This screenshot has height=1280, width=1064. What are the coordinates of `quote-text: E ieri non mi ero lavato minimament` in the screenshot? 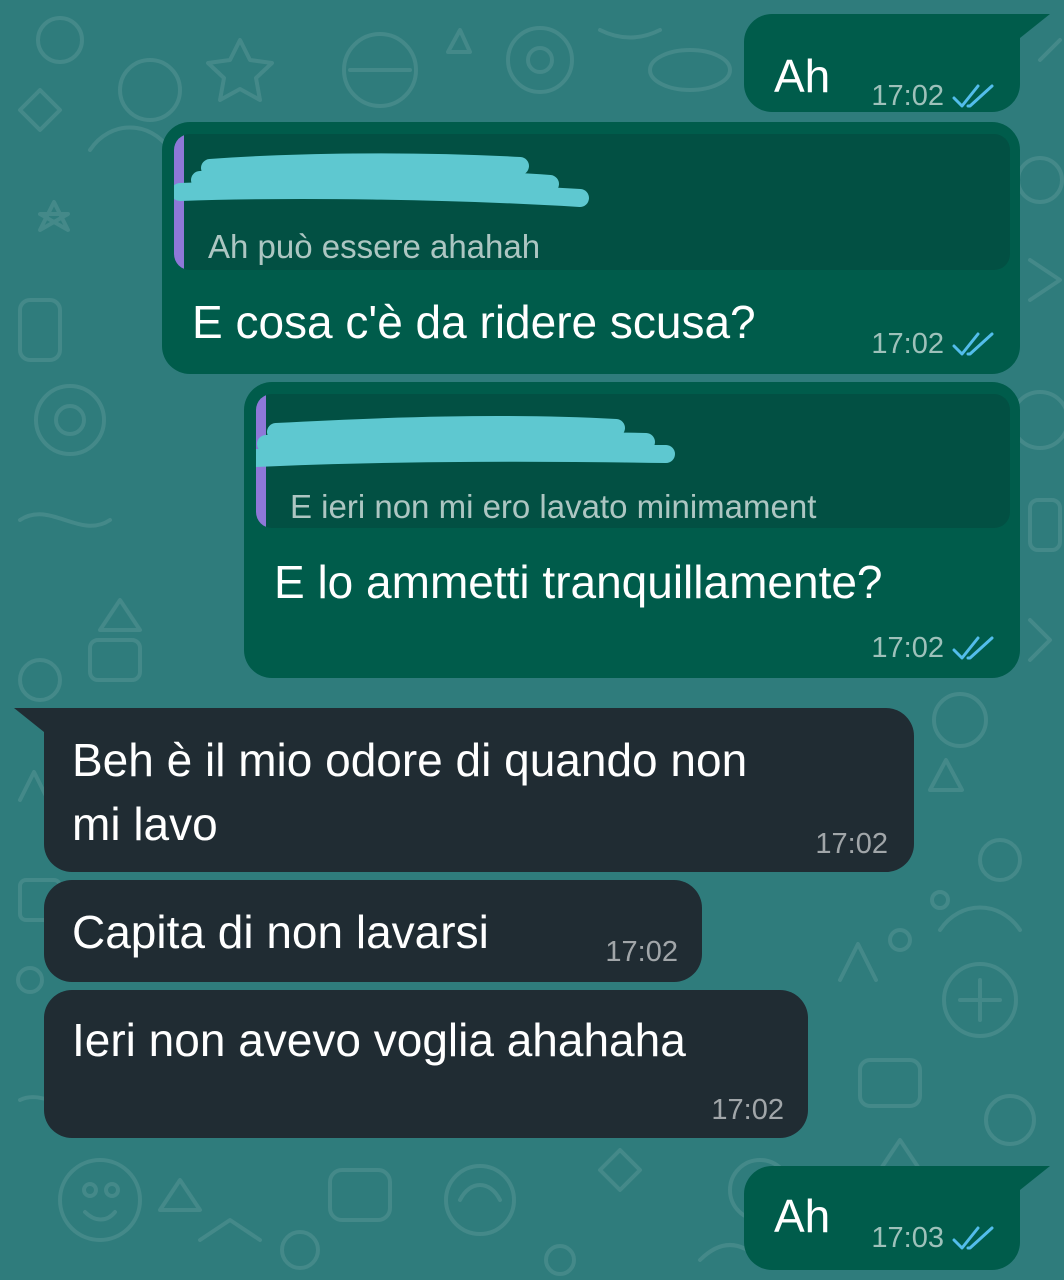 It's located at (553, 506).